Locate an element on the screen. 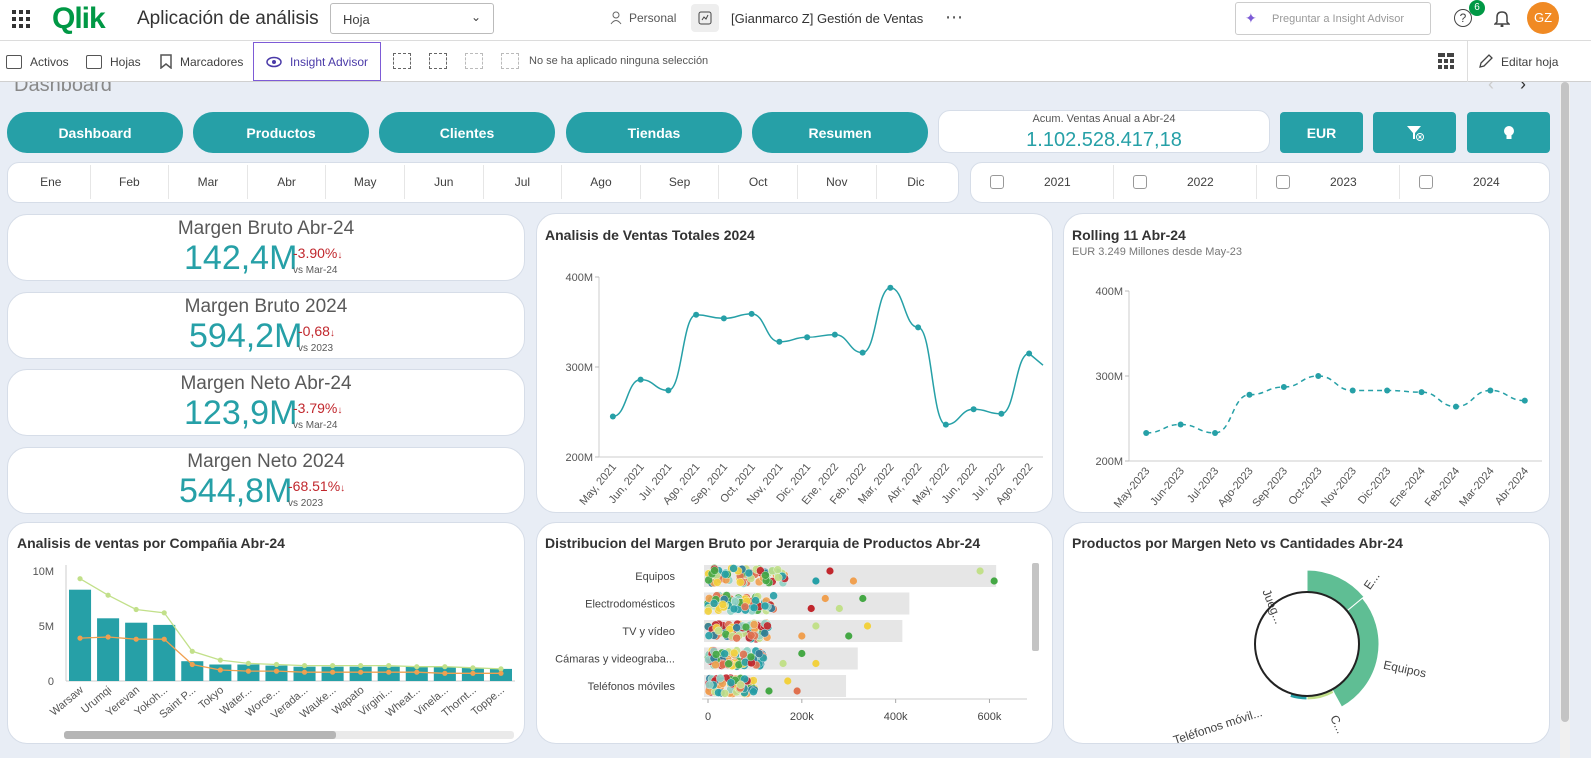 Image resolution: width=1591 pixels, height=758 pixels. currency-eur-button: EUR is located at coordinates (1321, 132).